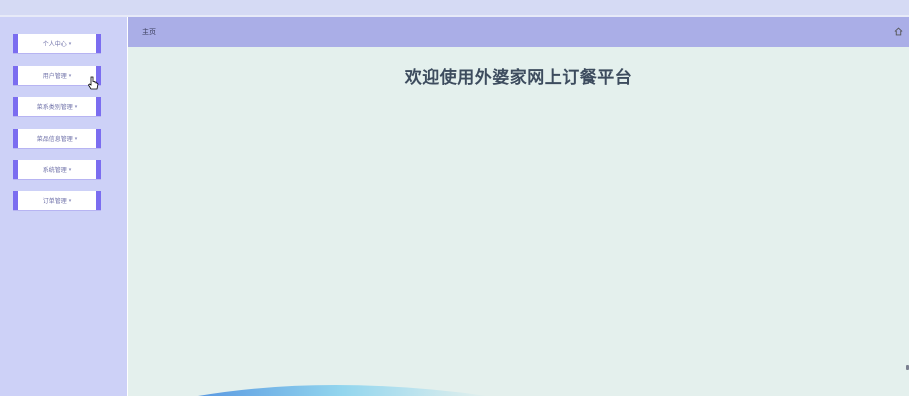  I want to click on sidebar-item-personal-center: 个人中心 ▾, so click(57, 43).